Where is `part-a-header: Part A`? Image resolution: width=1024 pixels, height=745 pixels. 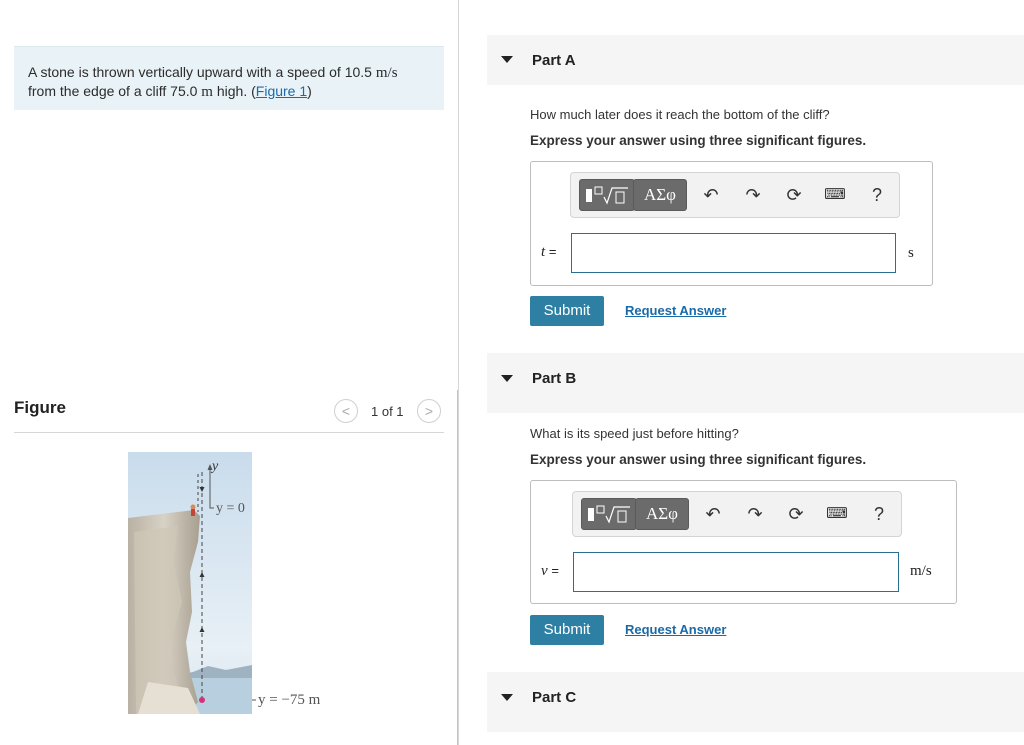 part-a-header: Part A is located at coordinates (755, 60).